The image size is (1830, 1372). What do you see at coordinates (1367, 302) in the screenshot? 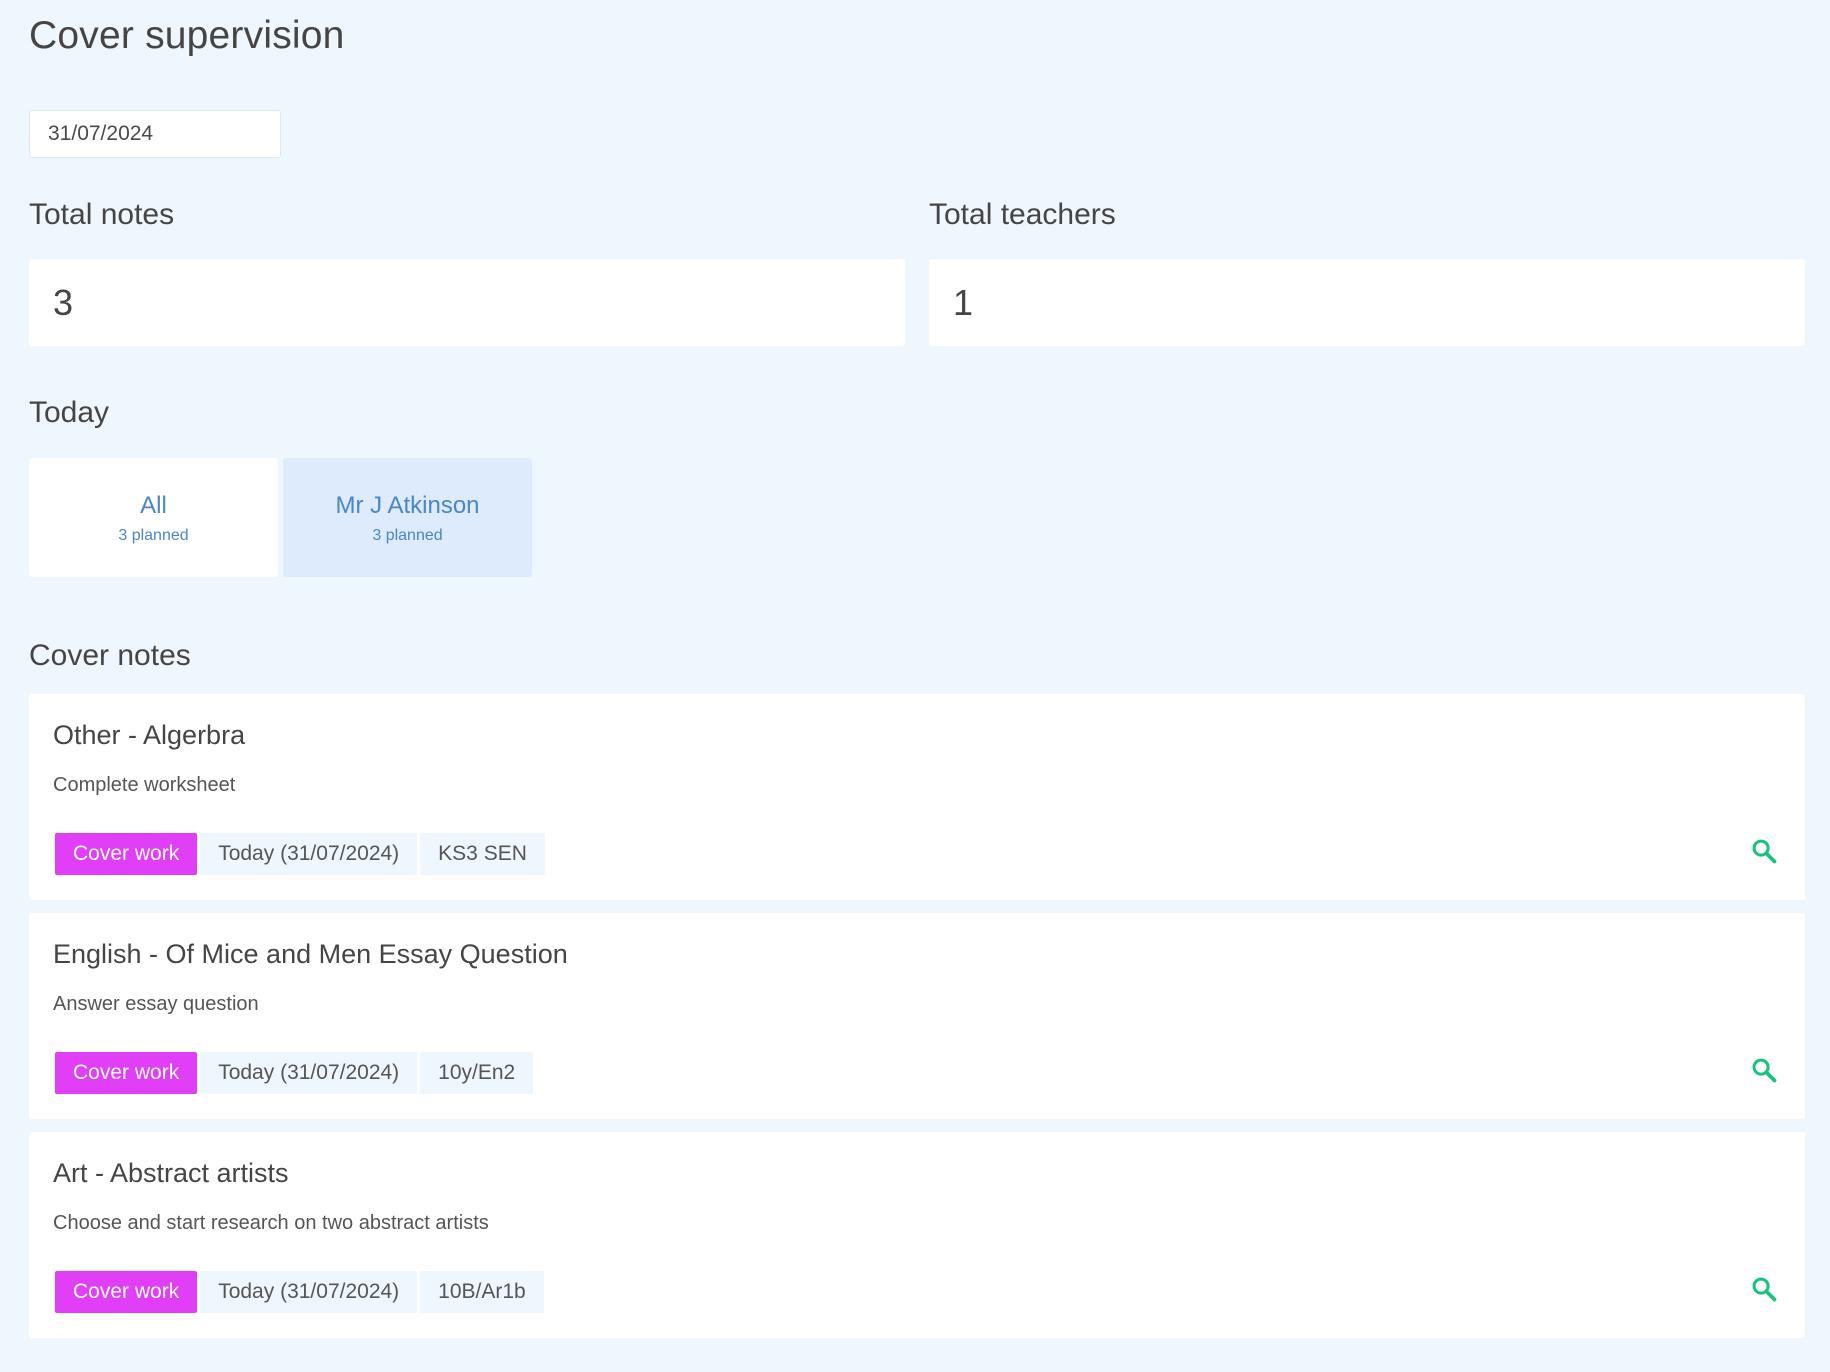
I see `total-teachers-box: 1` at bounding box center [1367, 302].